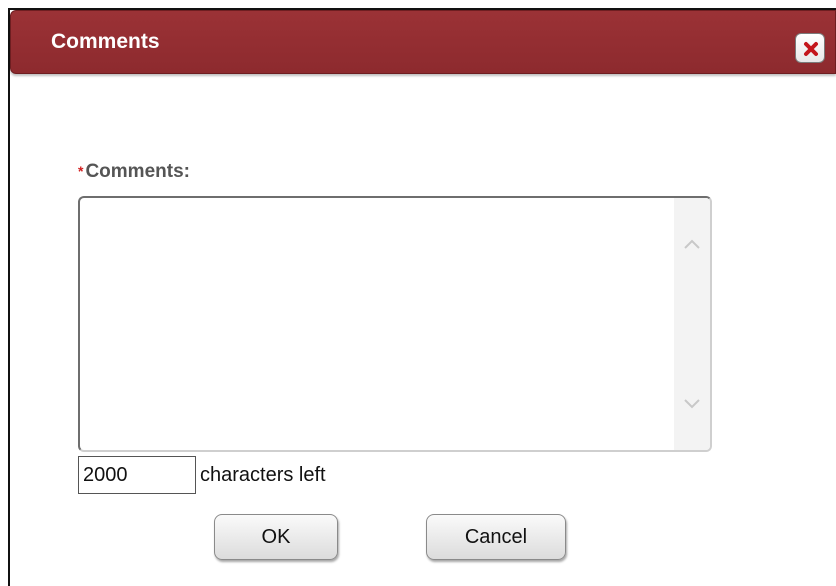  What do you see at coordinates (692, 324) in the screenshot?
I see `textarea-scrollbar` at bounding box center [692, 324].